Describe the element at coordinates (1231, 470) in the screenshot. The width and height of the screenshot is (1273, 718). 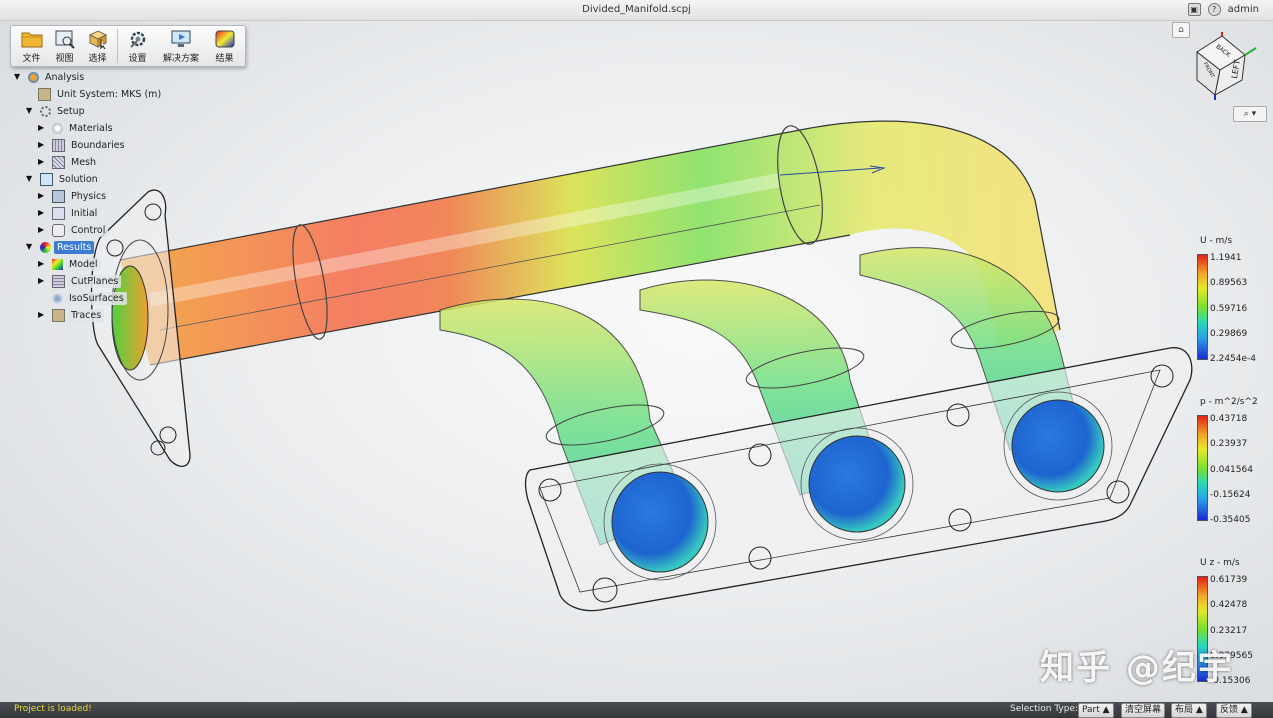
I see `legend-tick: 0.041564` at that location.